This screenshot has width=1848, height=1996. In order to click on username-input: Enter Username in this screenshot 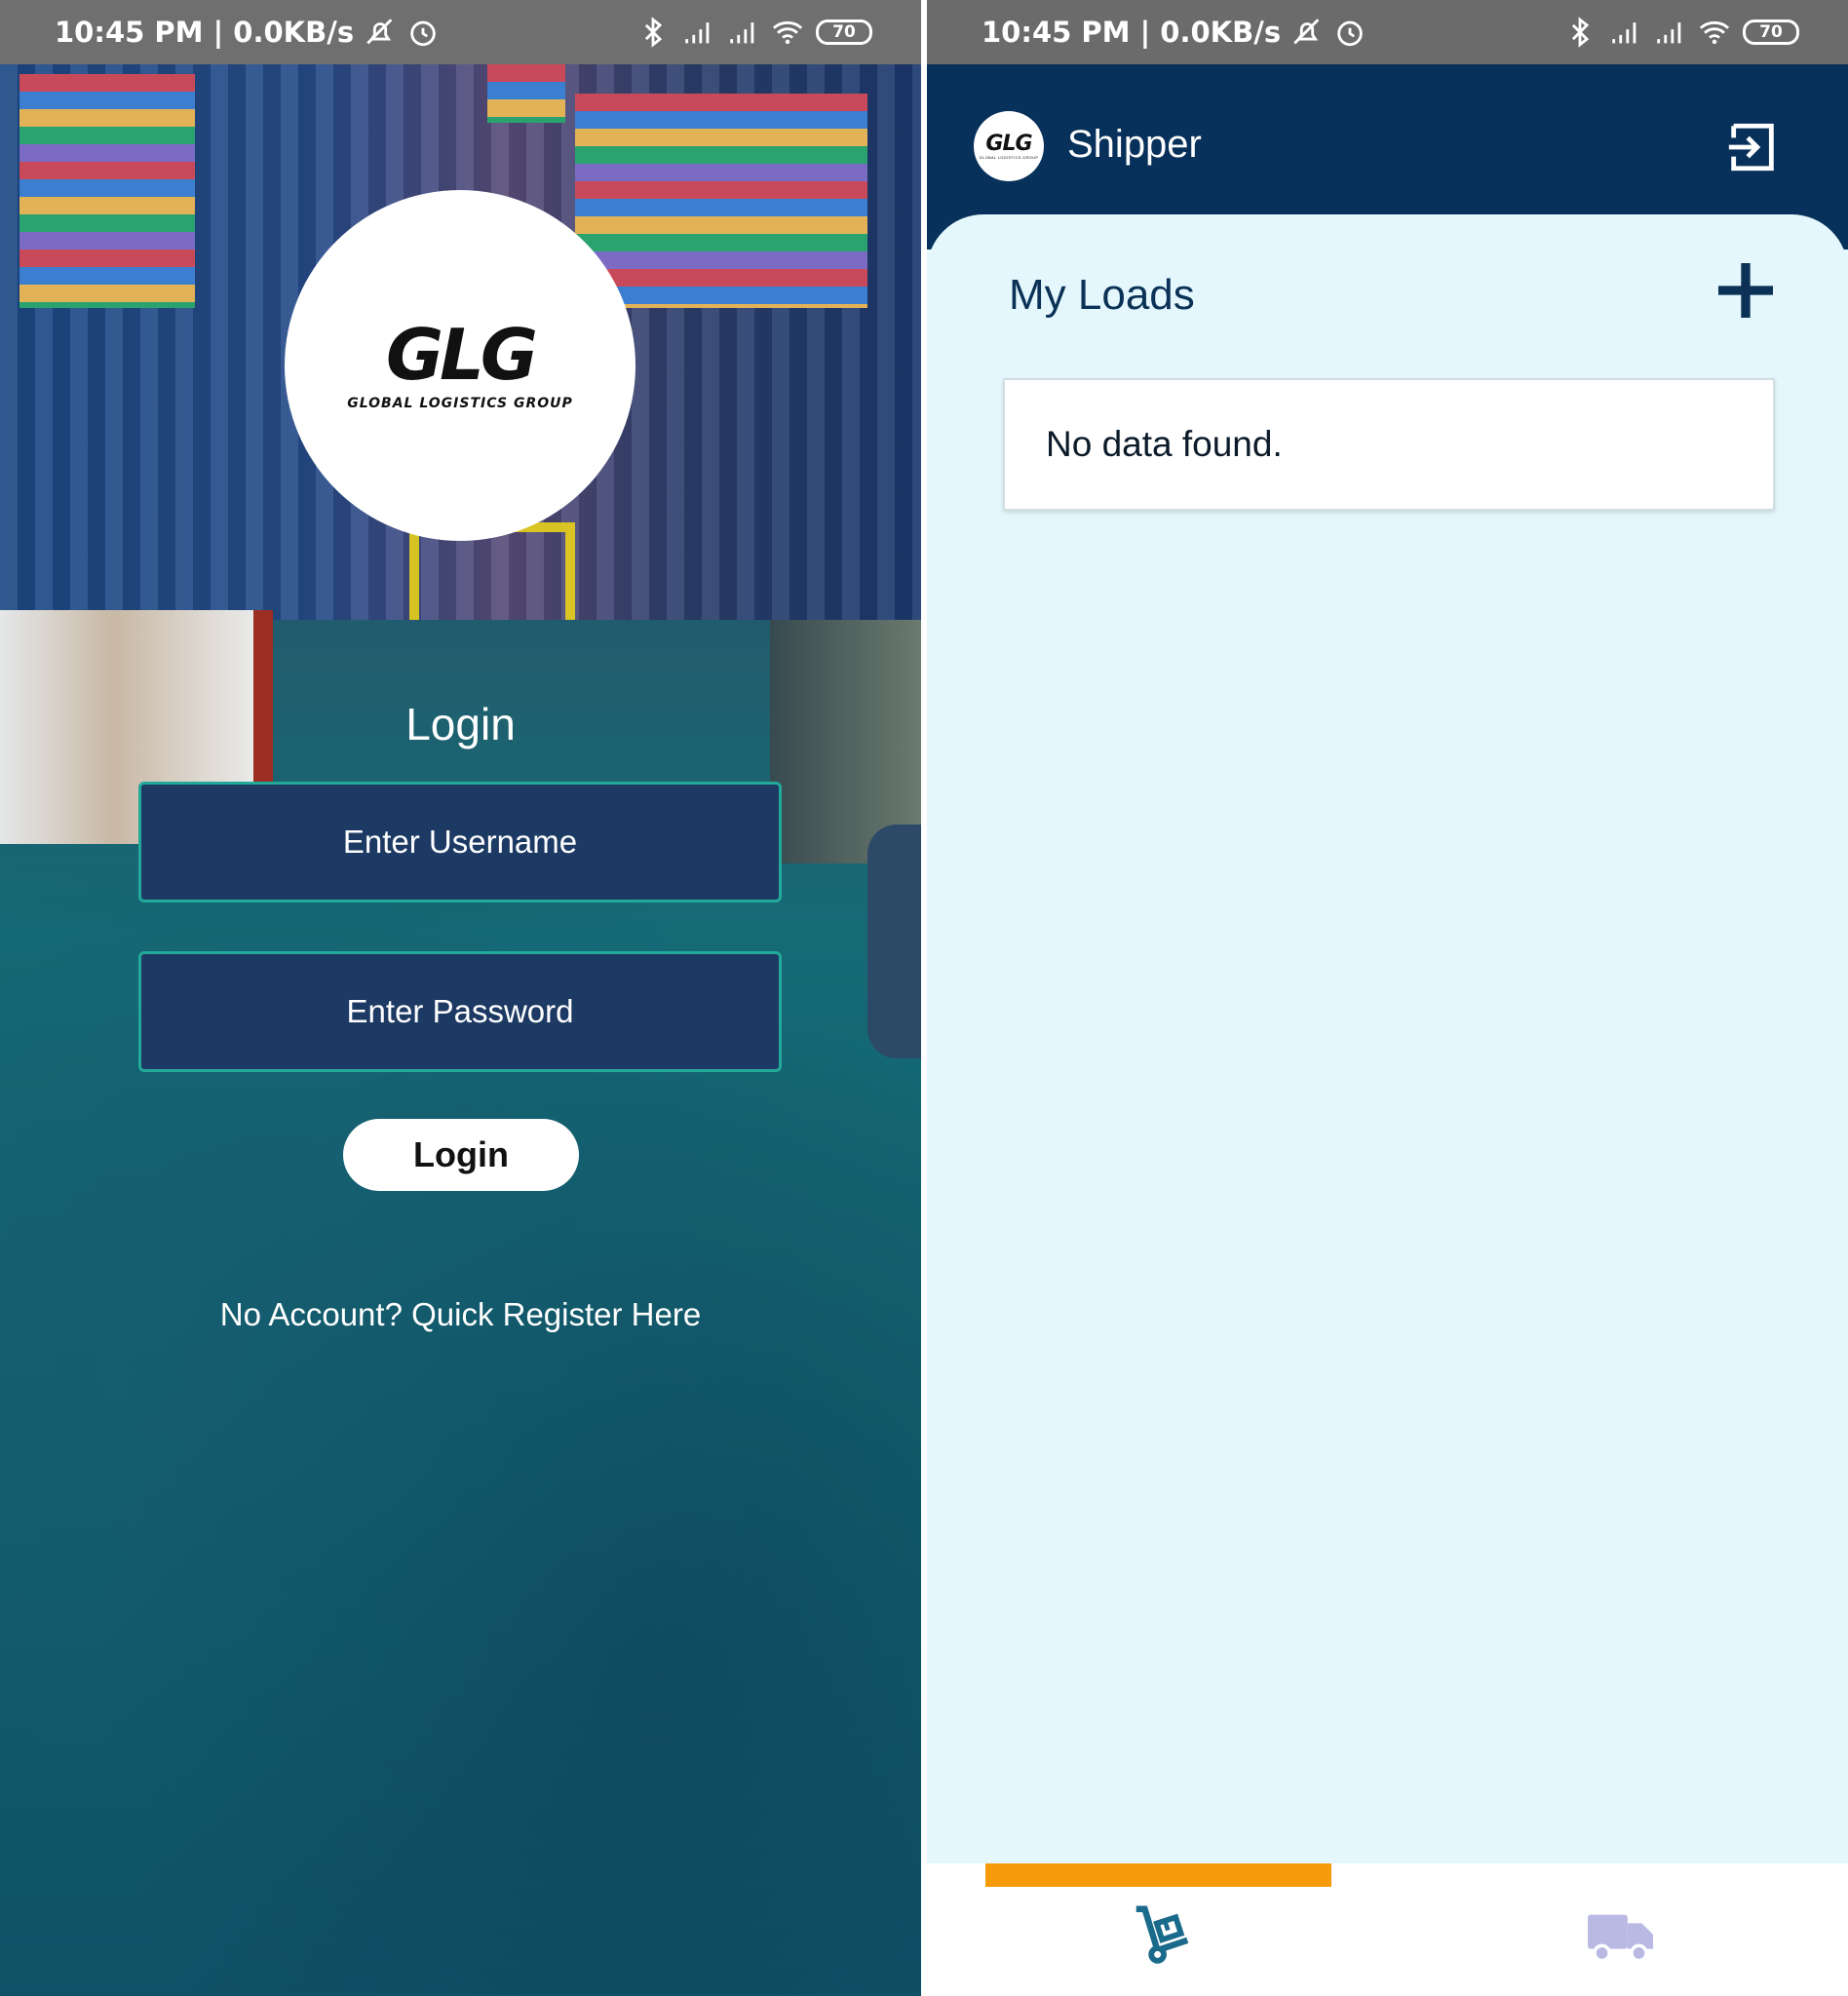, I will do `click(460, 842)`.